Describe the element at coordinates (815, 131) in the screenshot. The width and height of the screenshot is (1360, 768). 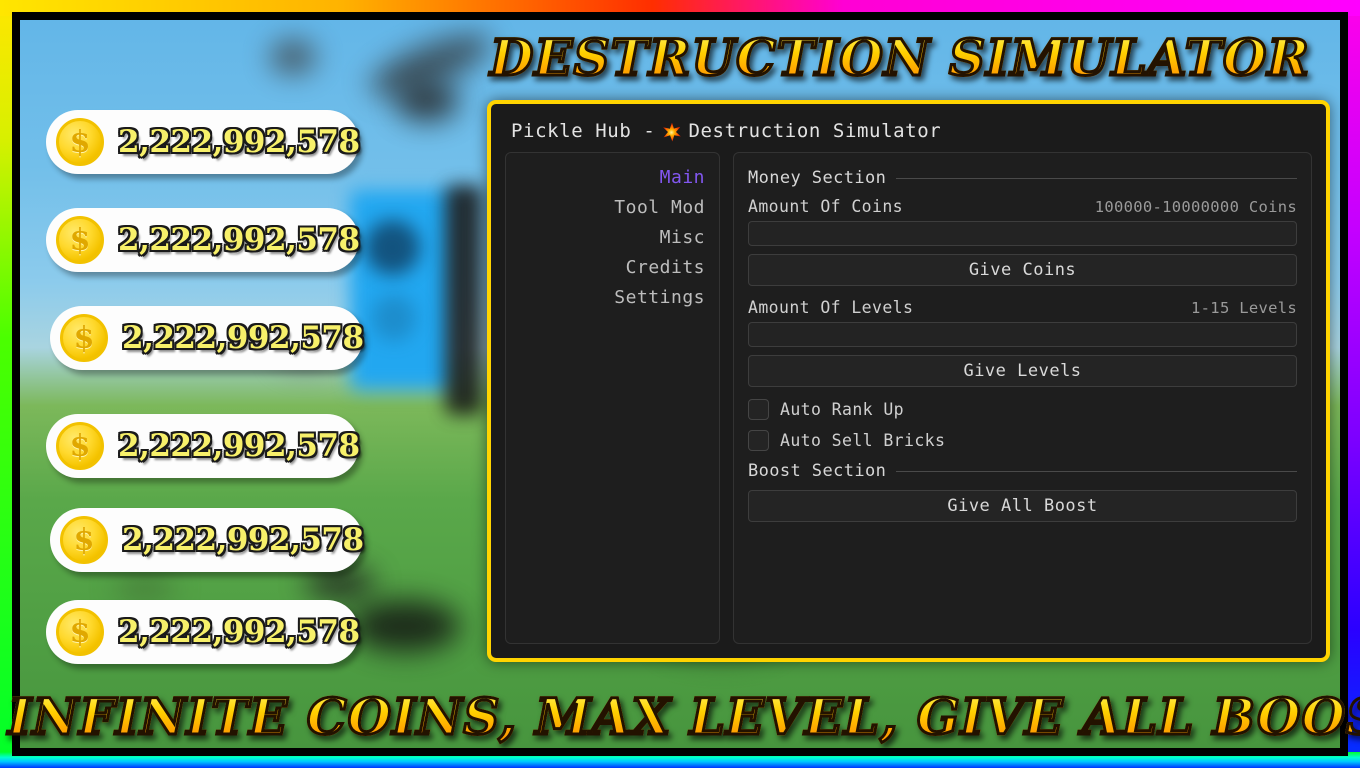
I see `hub-title-suffix: Destruction Simulator` at that location.